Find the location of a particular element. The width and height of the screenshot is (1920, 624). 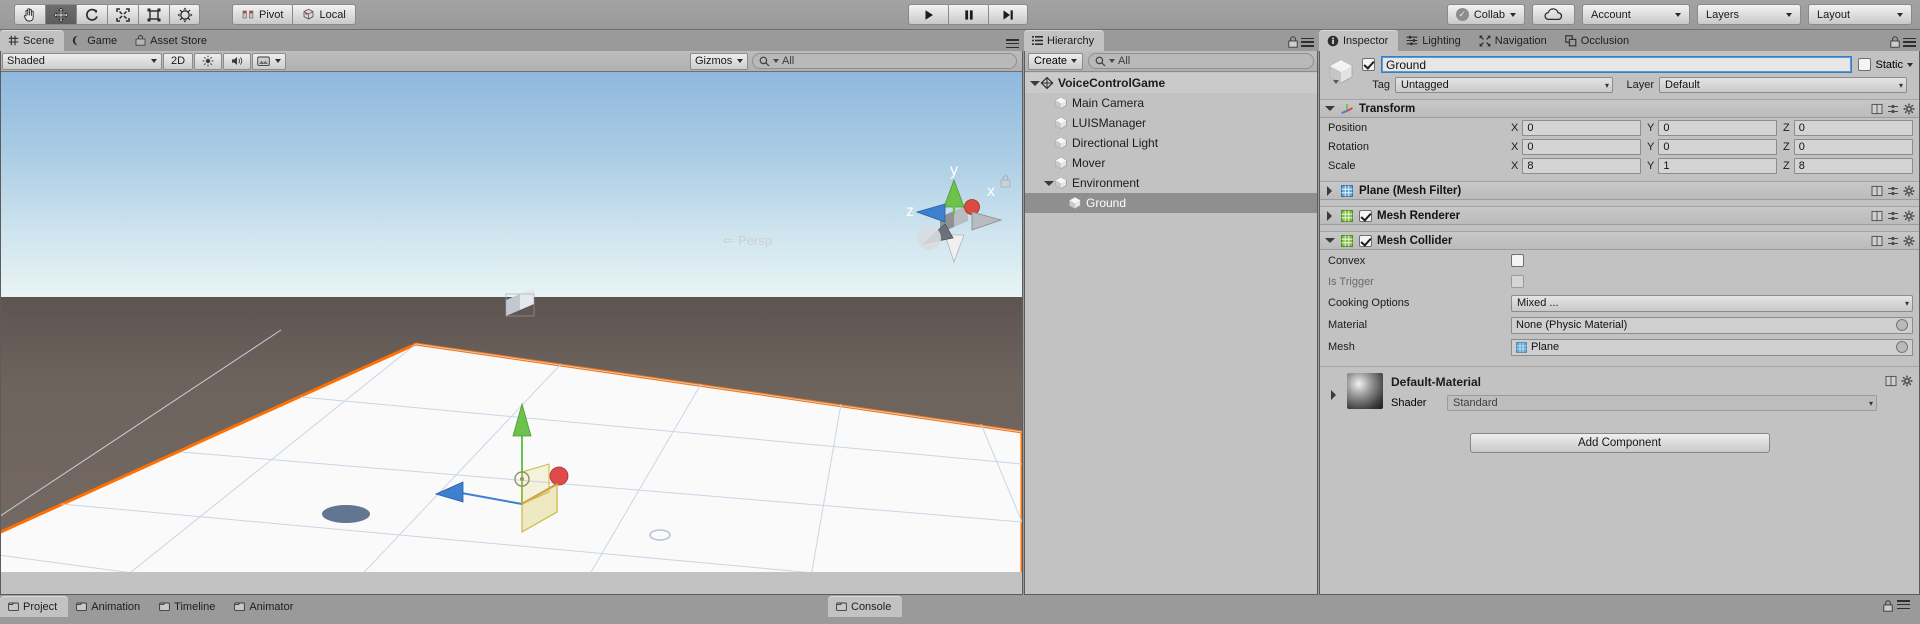

hierarchy-item-mover: Mover is located at coordinates (1171, 163).